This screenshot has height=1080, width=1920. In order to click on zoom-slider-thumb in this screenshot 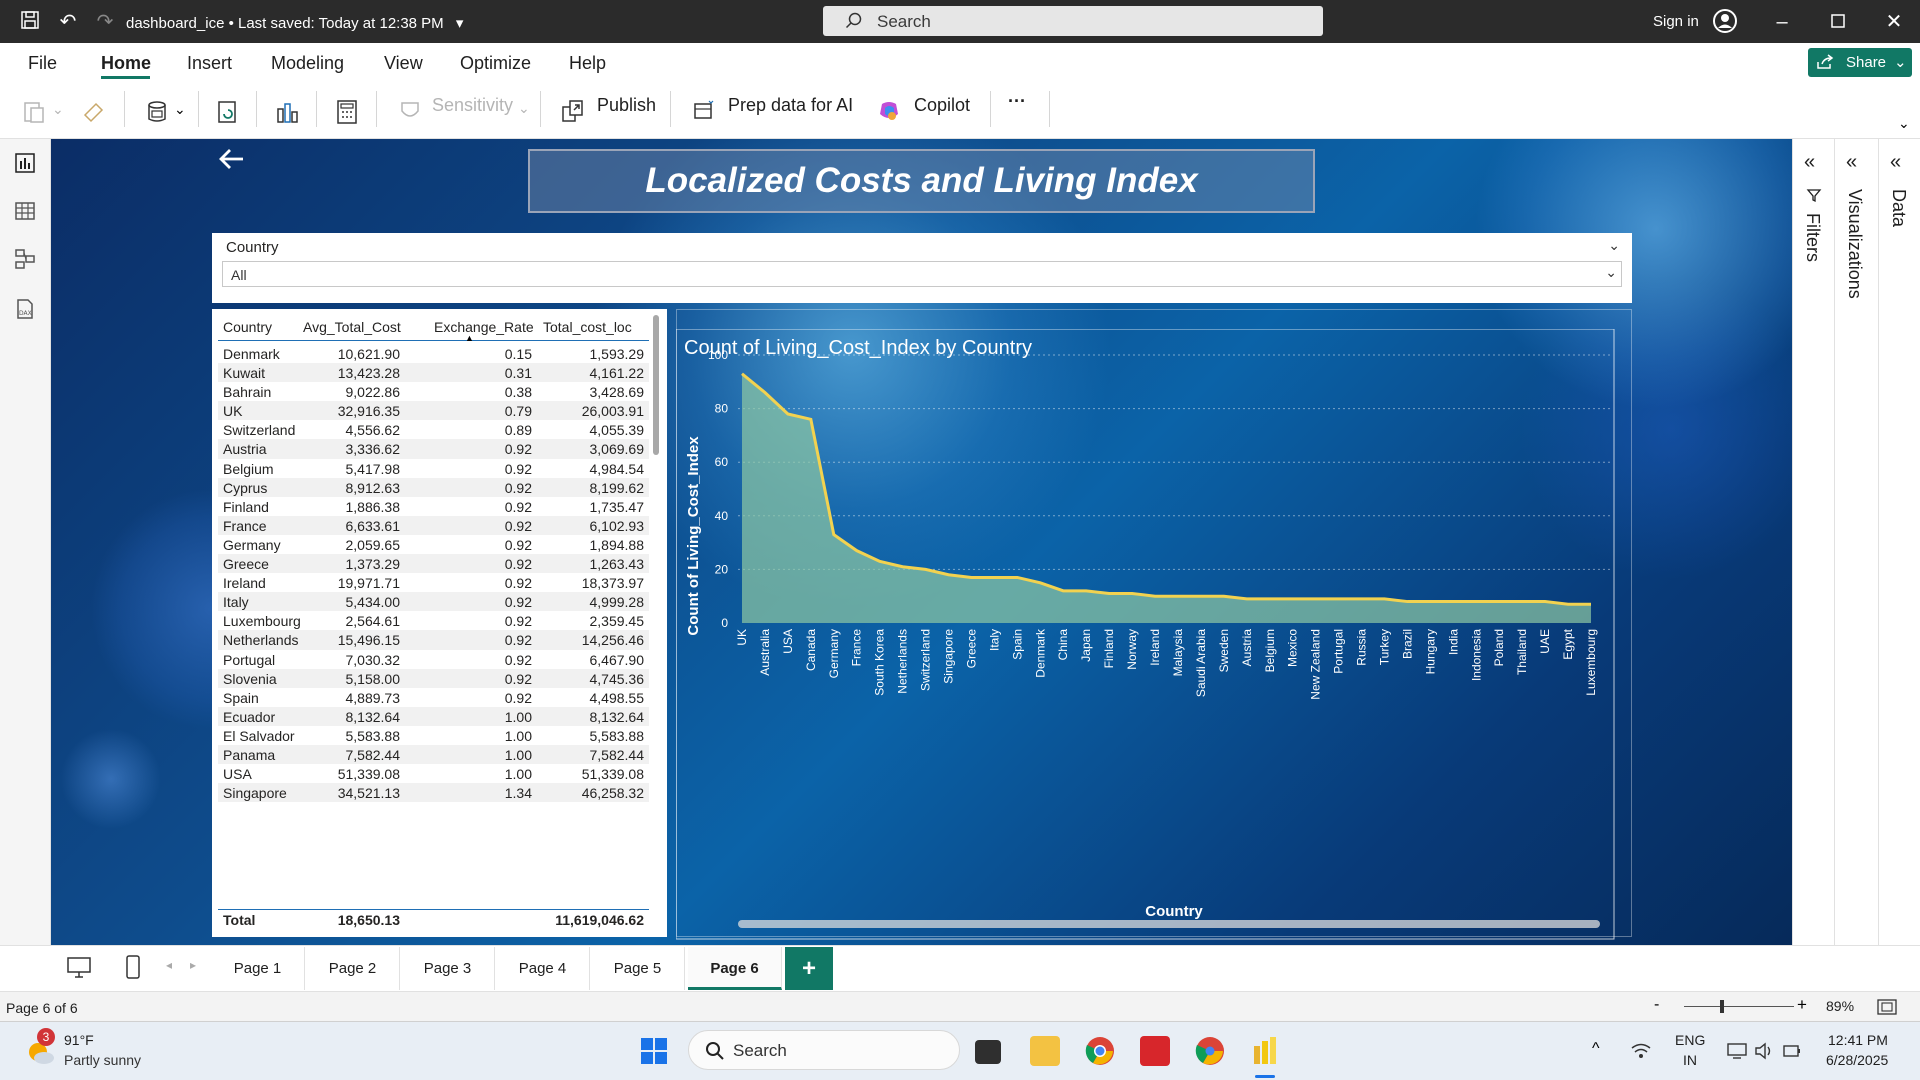, I will do `click(1722, 1006)`.